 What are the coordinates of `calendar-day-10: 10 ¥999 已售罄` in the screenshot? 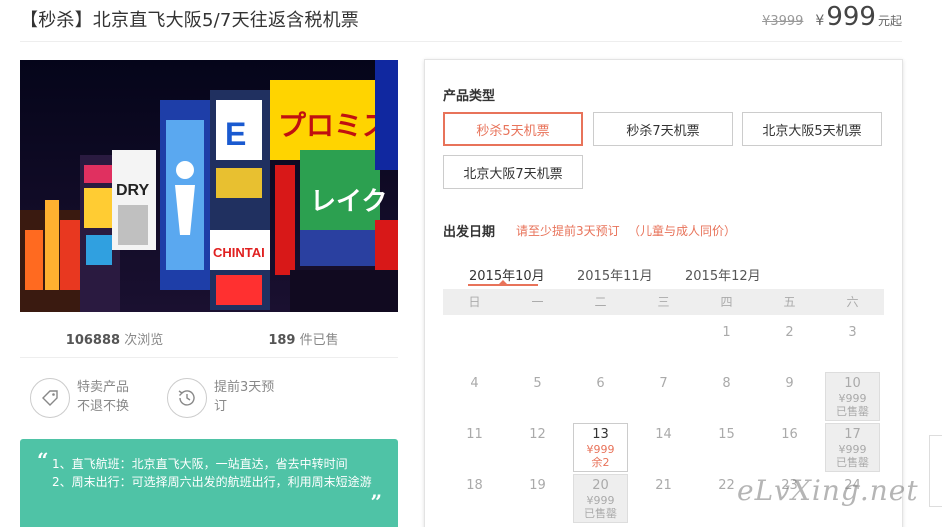 It's located at (852, 397).